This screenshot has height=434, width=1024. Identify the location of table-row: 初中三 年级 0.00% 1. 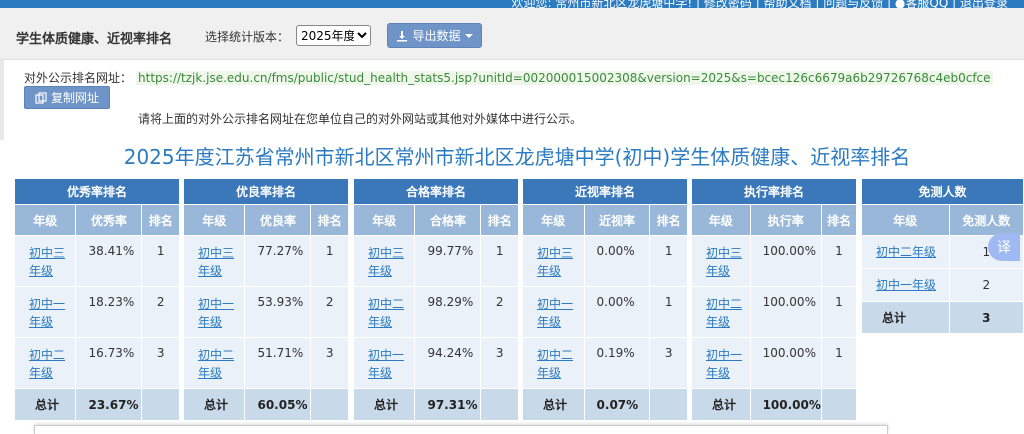
(605, 261).